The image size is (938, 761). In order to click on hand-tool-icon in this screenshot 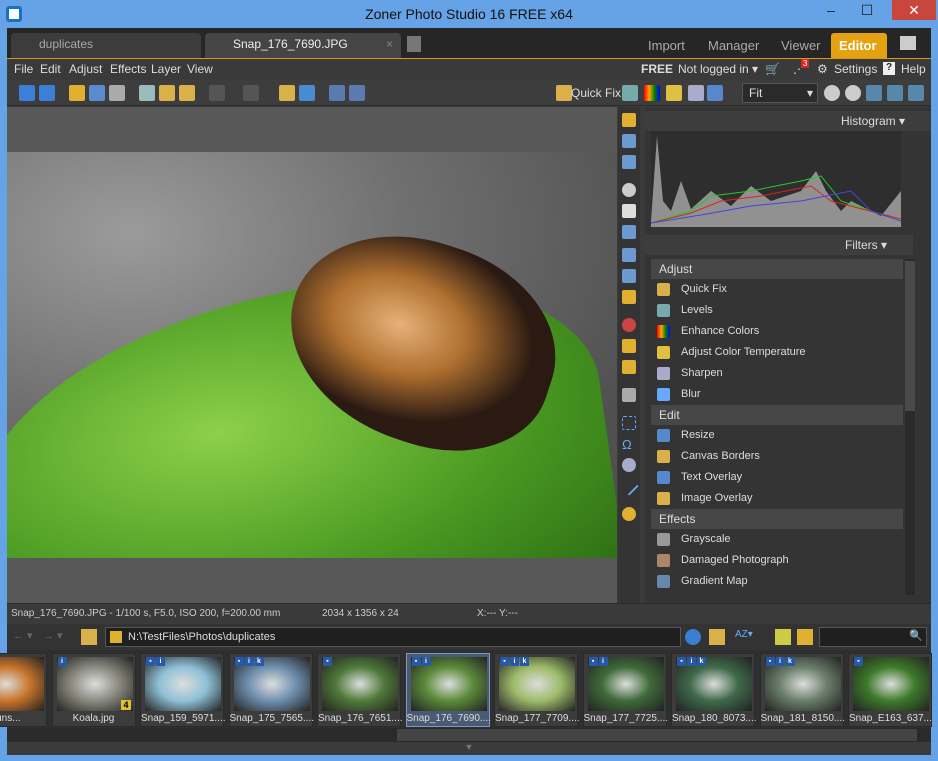, I will do `click(629, 211)`.